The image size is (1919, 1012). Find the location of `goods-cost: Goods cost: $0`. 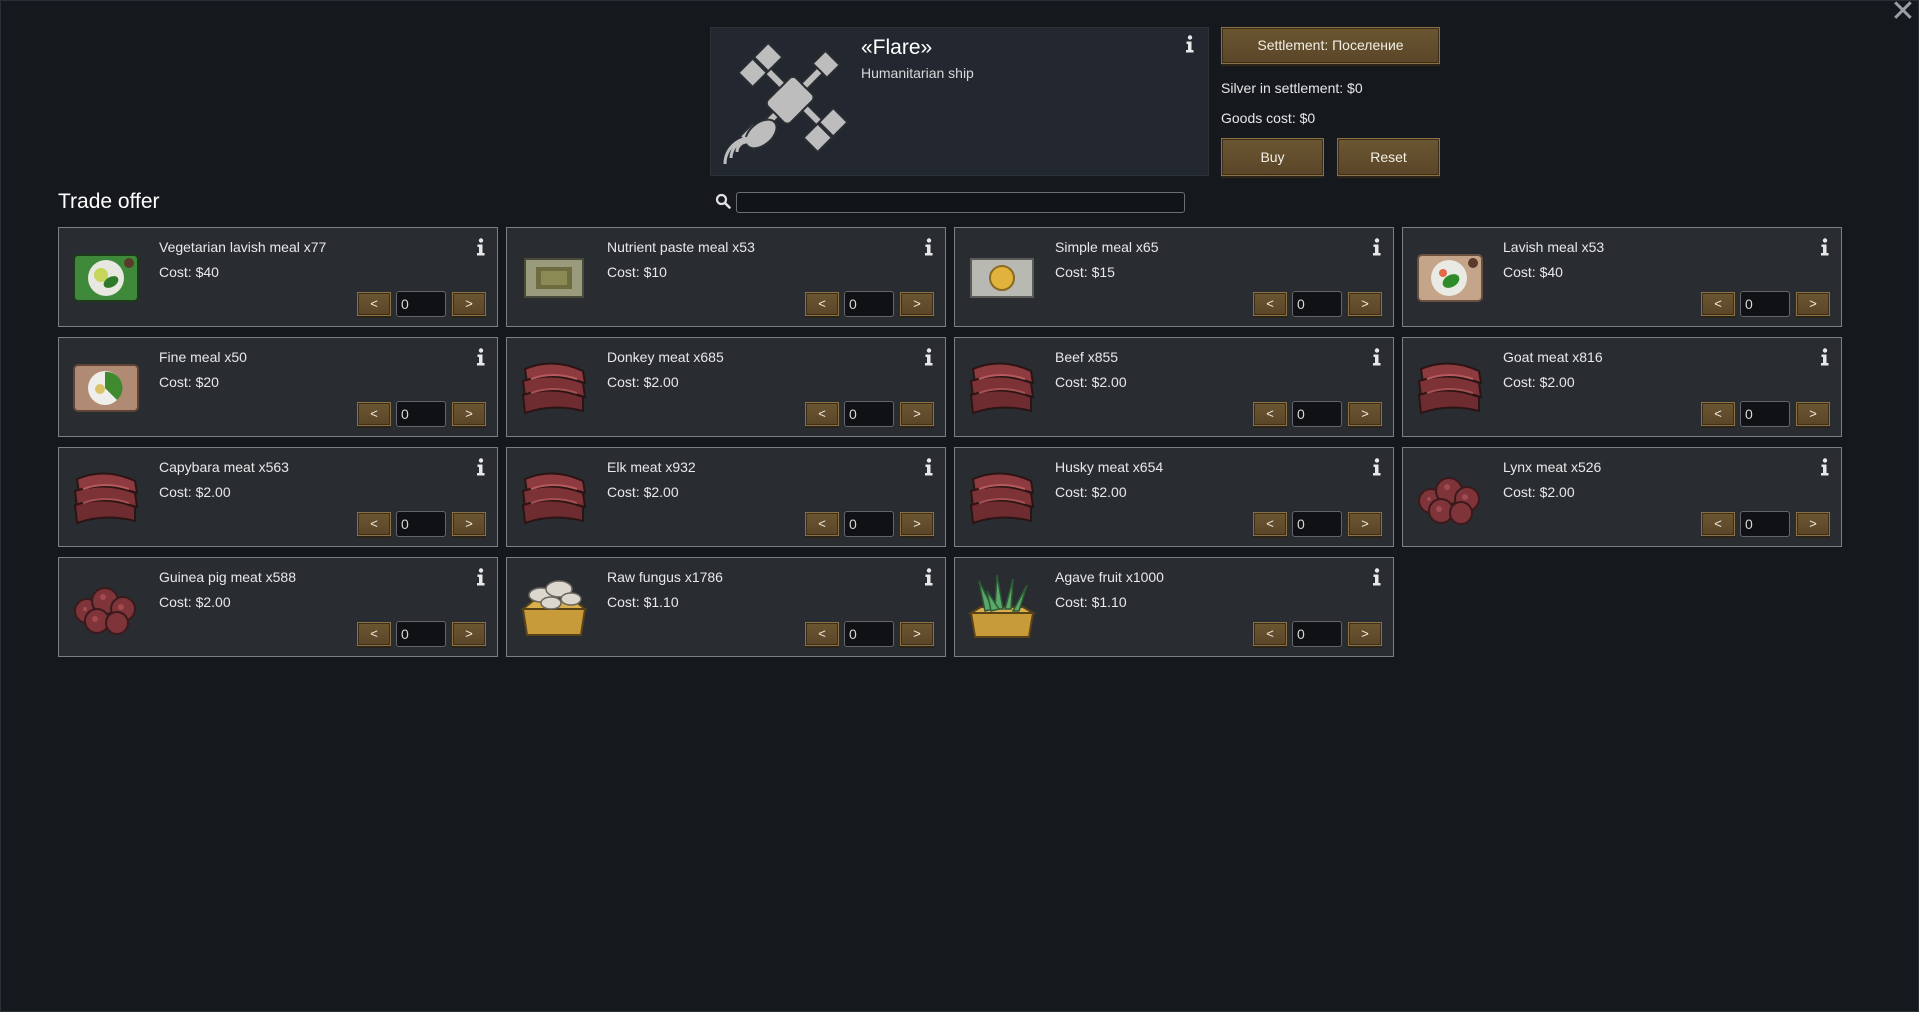

goods-cost: Goods cost: $0 is located at coordinates (1268, 118).